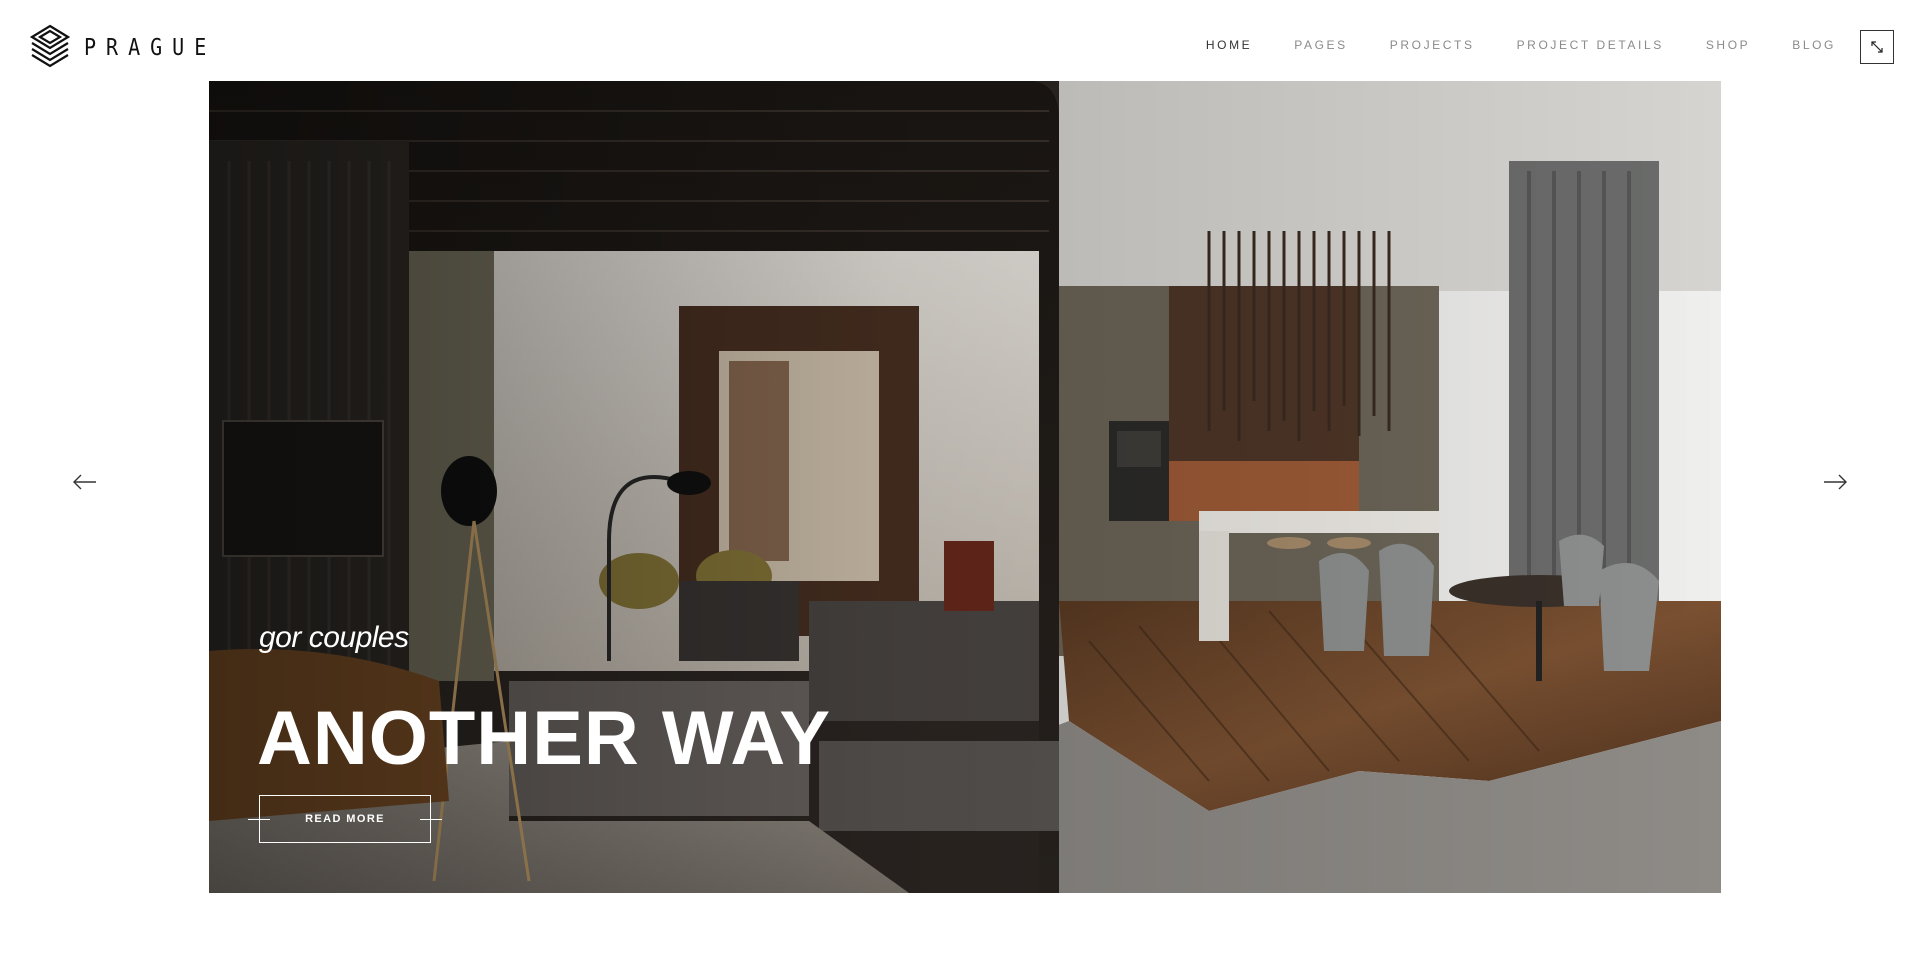 This screenshot has width=1920, height=969. I want to click on slider-prev-button, so click(85, 482).